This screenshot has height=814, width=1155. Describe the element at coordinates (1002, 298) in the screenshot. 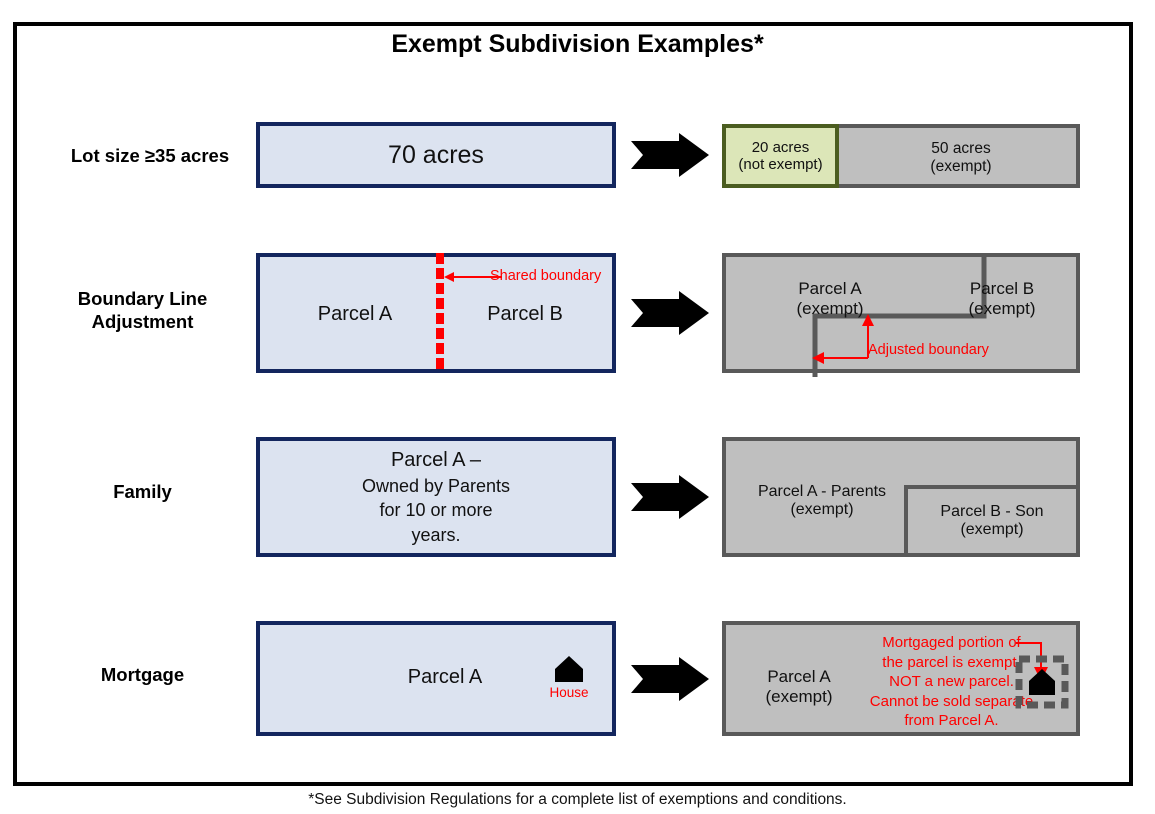

I see `after-parcel-b-boundary: Parcel B (exempt)` at that location.